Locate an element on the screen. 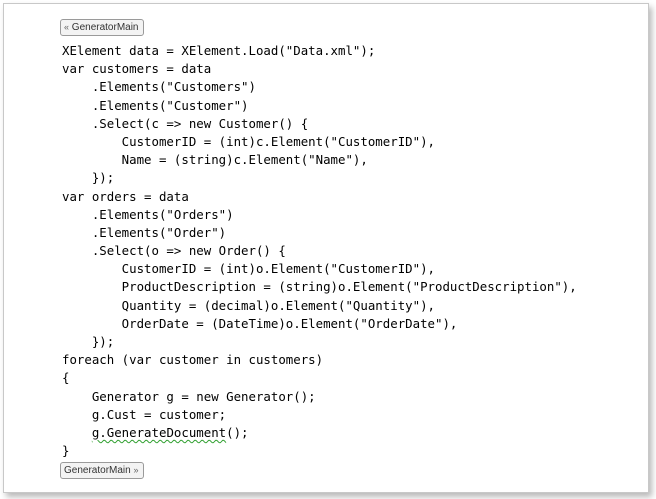 This screenshot has width=656, height=499. code-error-squiggle: g.GenerateDocument is located at coordinates (159, 432).